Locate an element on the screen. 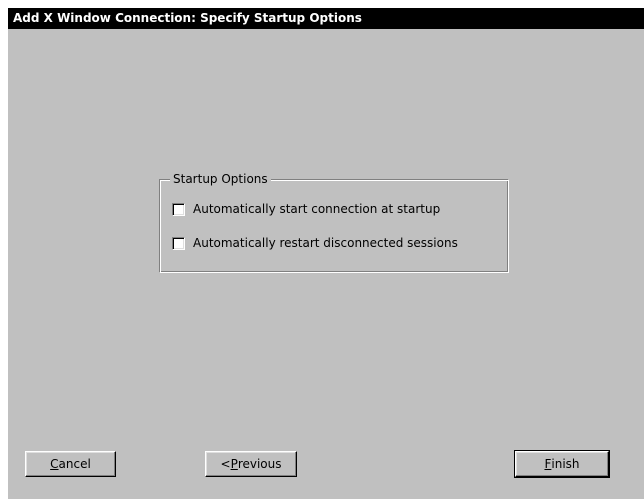  auto-start-checkbox is located at coordinates (178, 209).